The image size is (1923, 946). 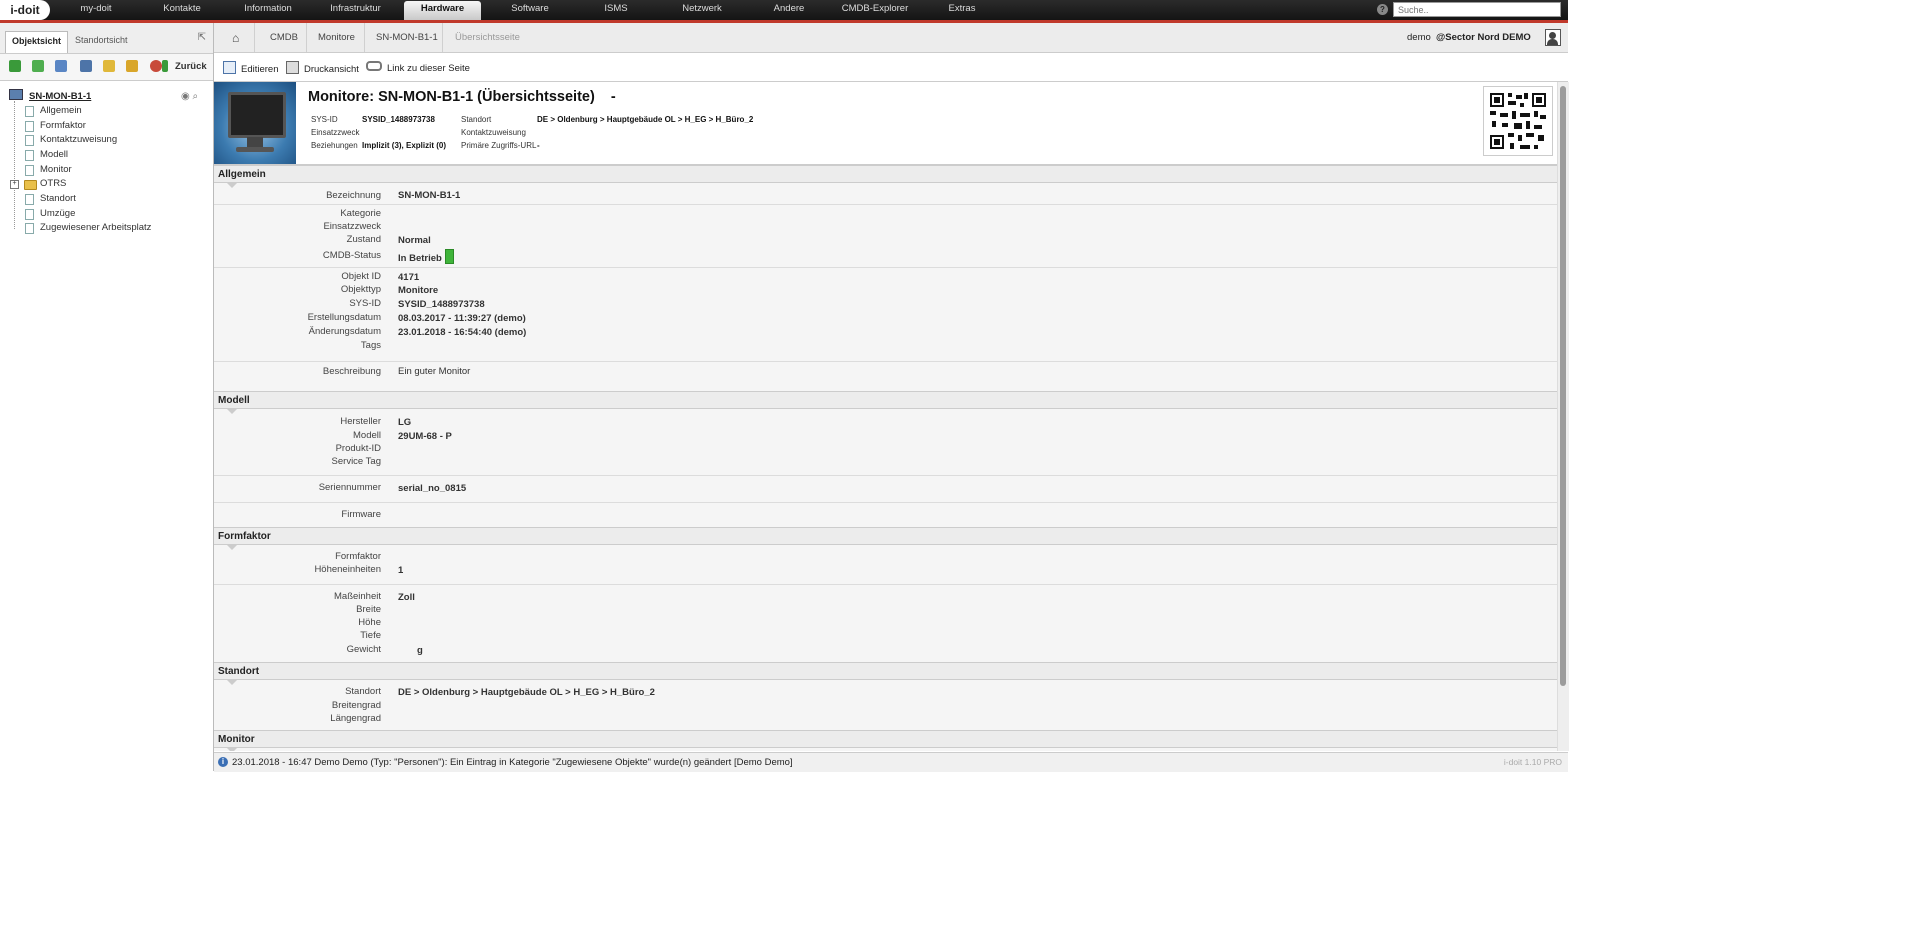 I want to click on label-modell: Modell, so click(x=367, y=435).